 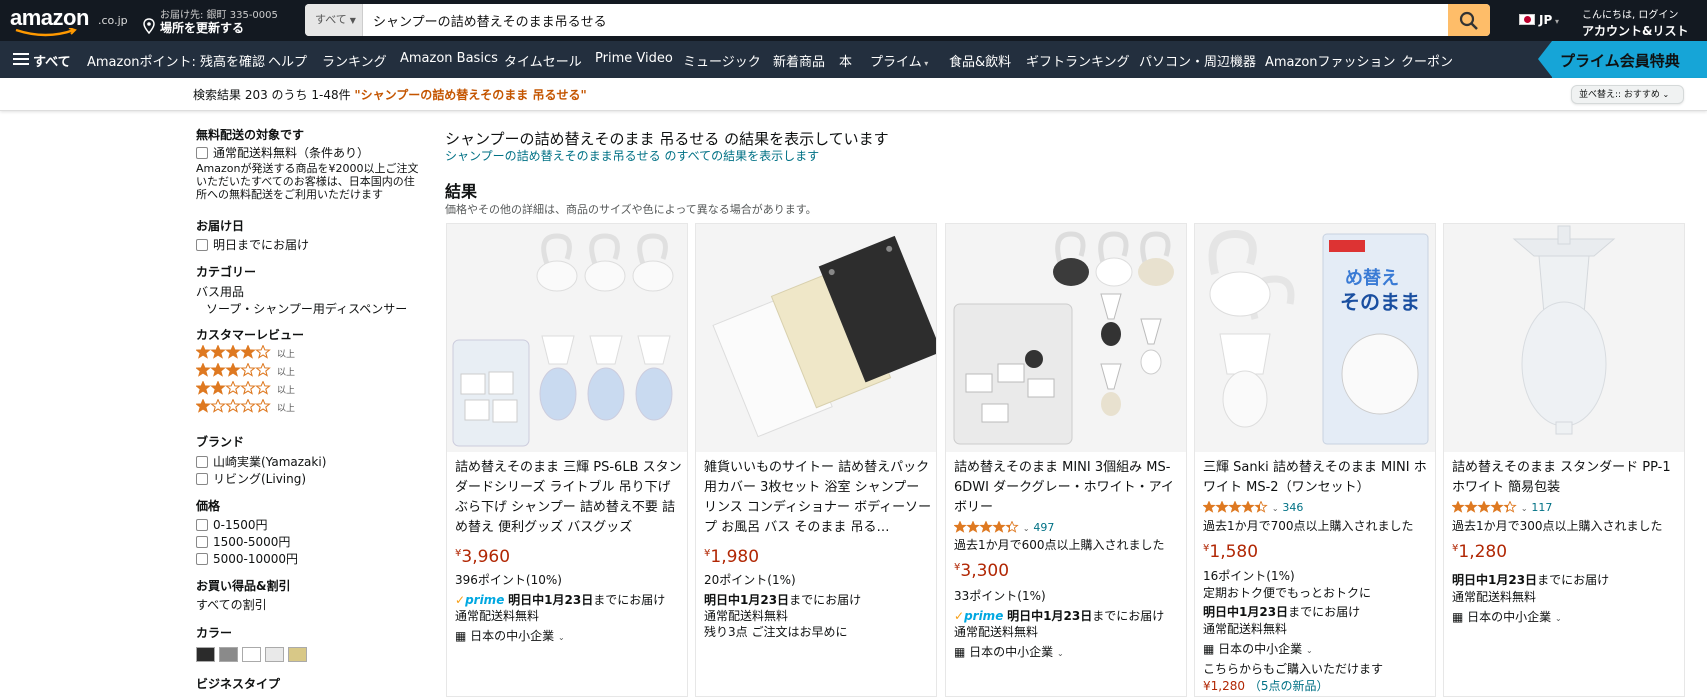 I want to click on prime-promo-banner: プライム会員特典, so click(x=1622, y=59).